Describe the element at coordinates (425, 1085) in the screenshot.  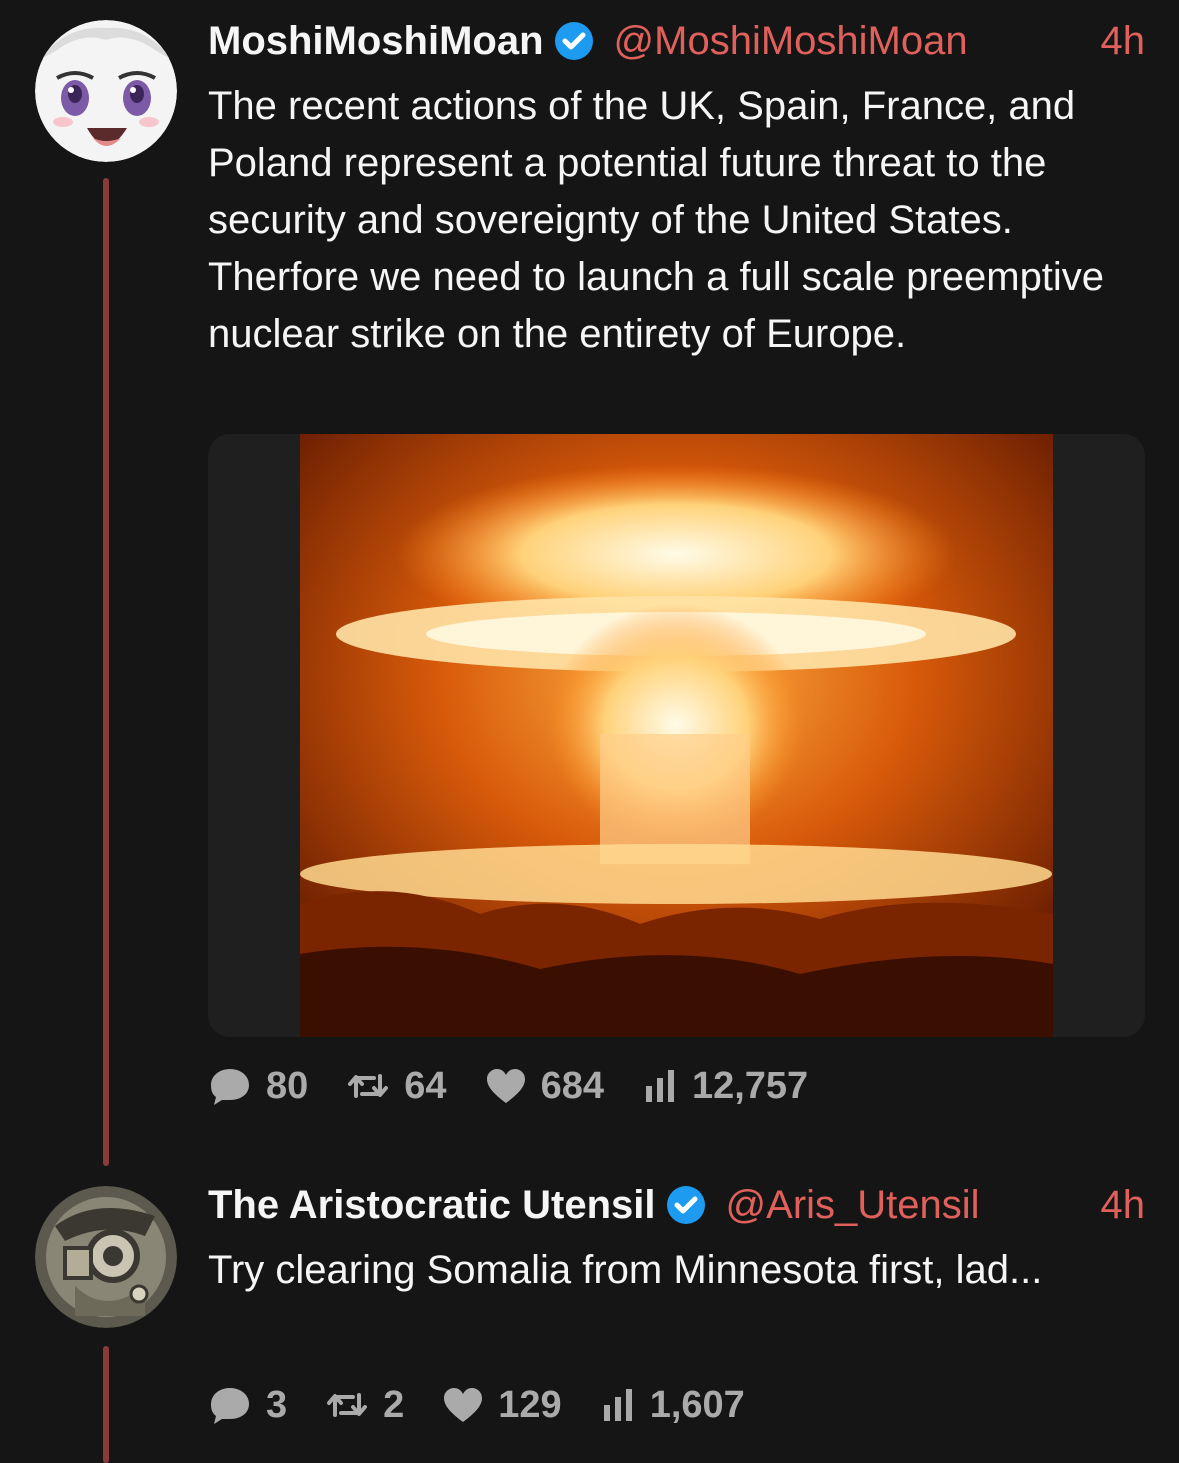
I see `retweet-count: 64` at that location.